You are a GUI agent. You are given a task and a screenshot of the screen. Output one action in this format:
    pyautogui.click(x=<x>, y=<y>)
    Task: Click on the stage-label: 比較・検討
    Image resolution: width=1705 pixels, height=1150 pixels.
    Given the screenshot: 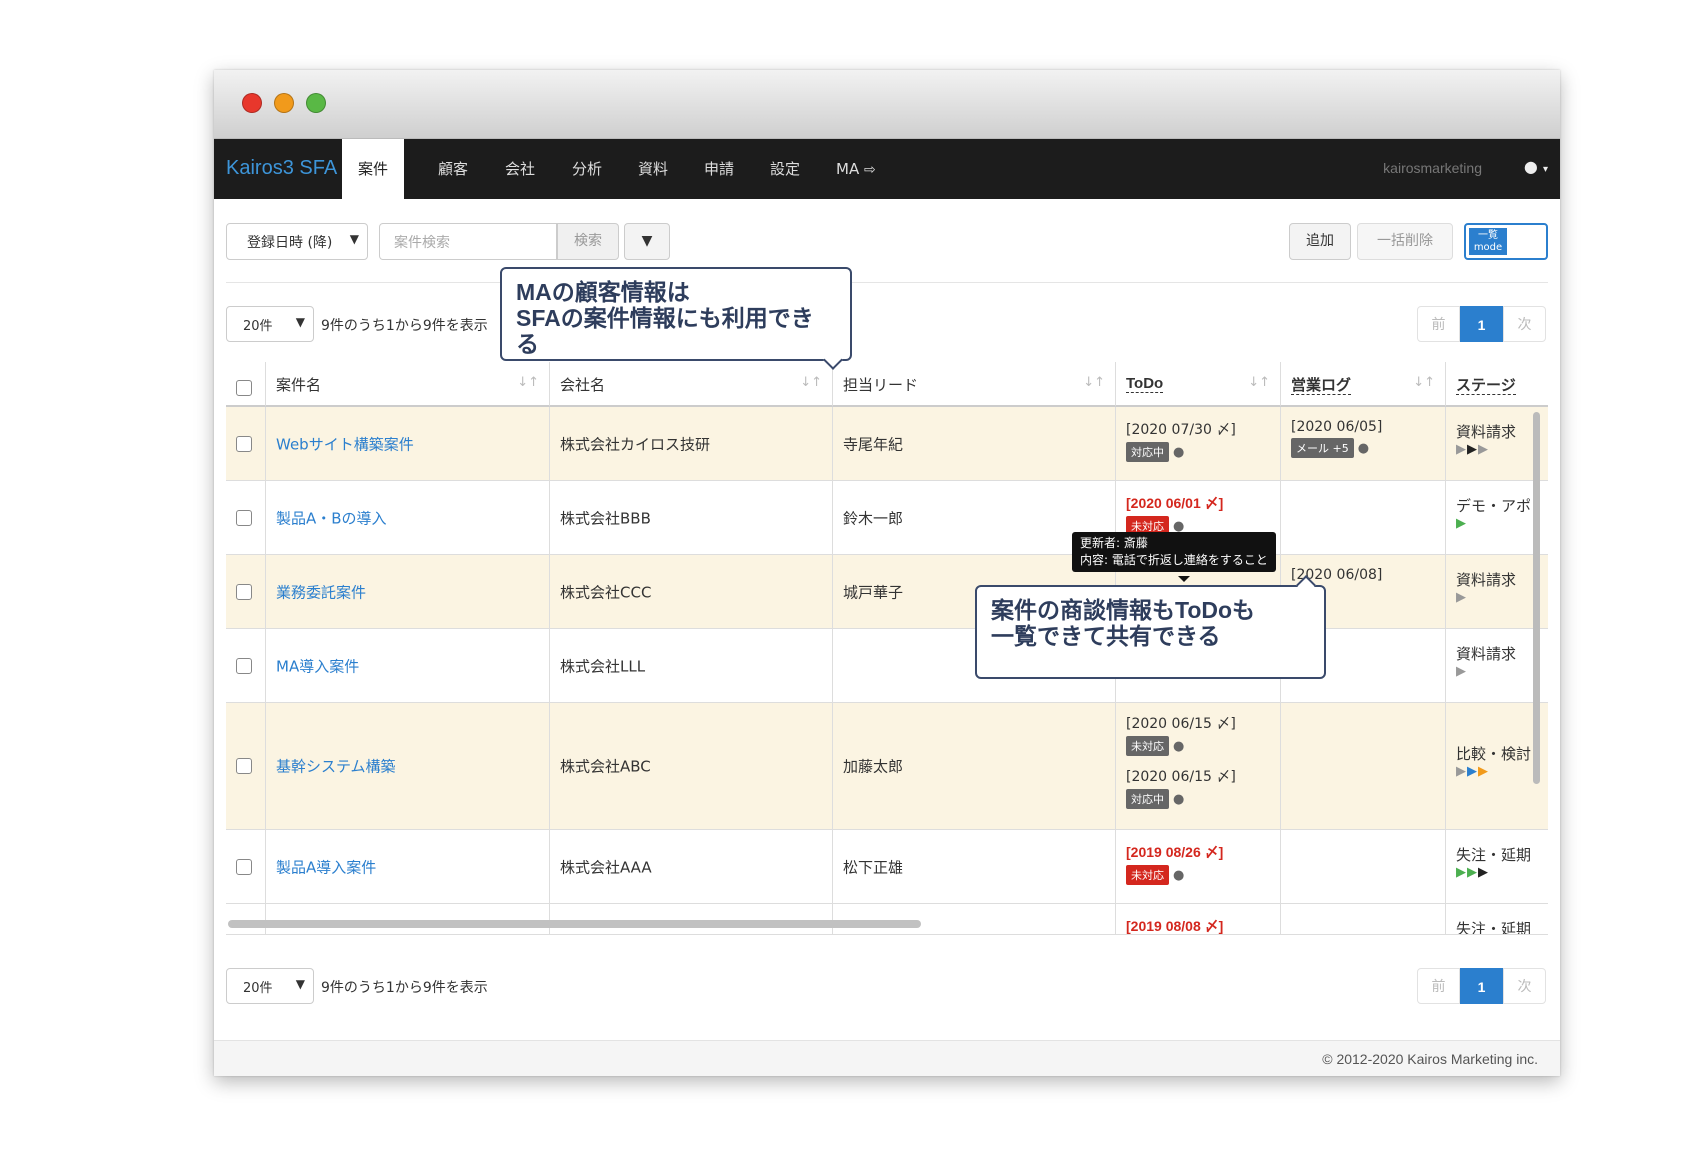 What is the action you would take?
    pyautogui.click(x=1494, y=754)
    